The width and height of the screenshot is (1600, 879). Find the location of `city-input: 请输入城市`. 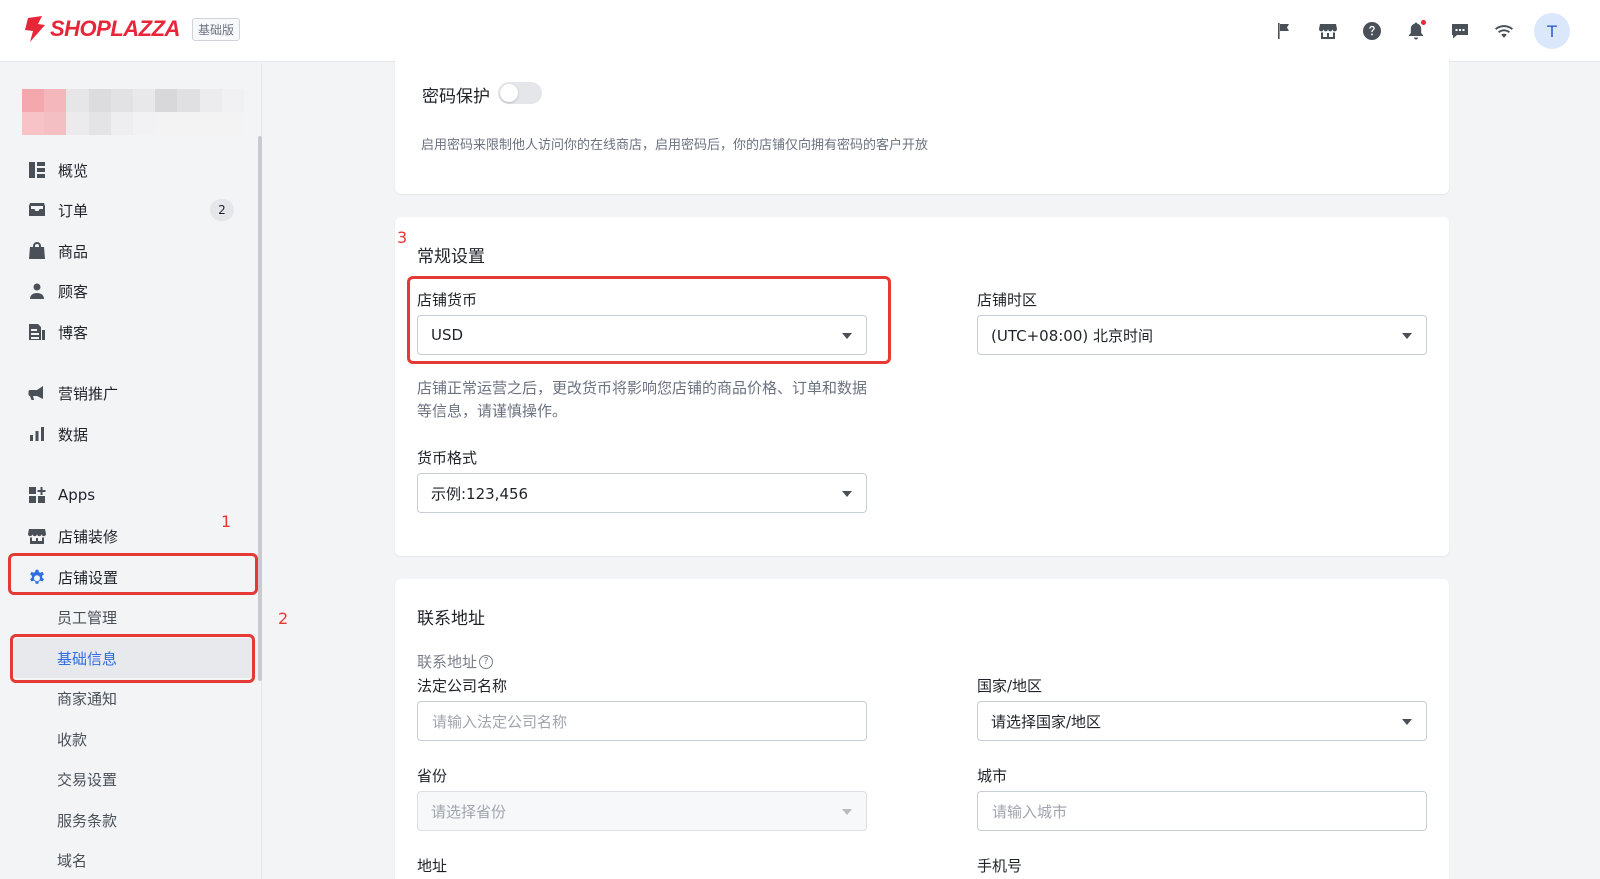

city-input: 请输入城市 is located at coordinates (1202, 811).